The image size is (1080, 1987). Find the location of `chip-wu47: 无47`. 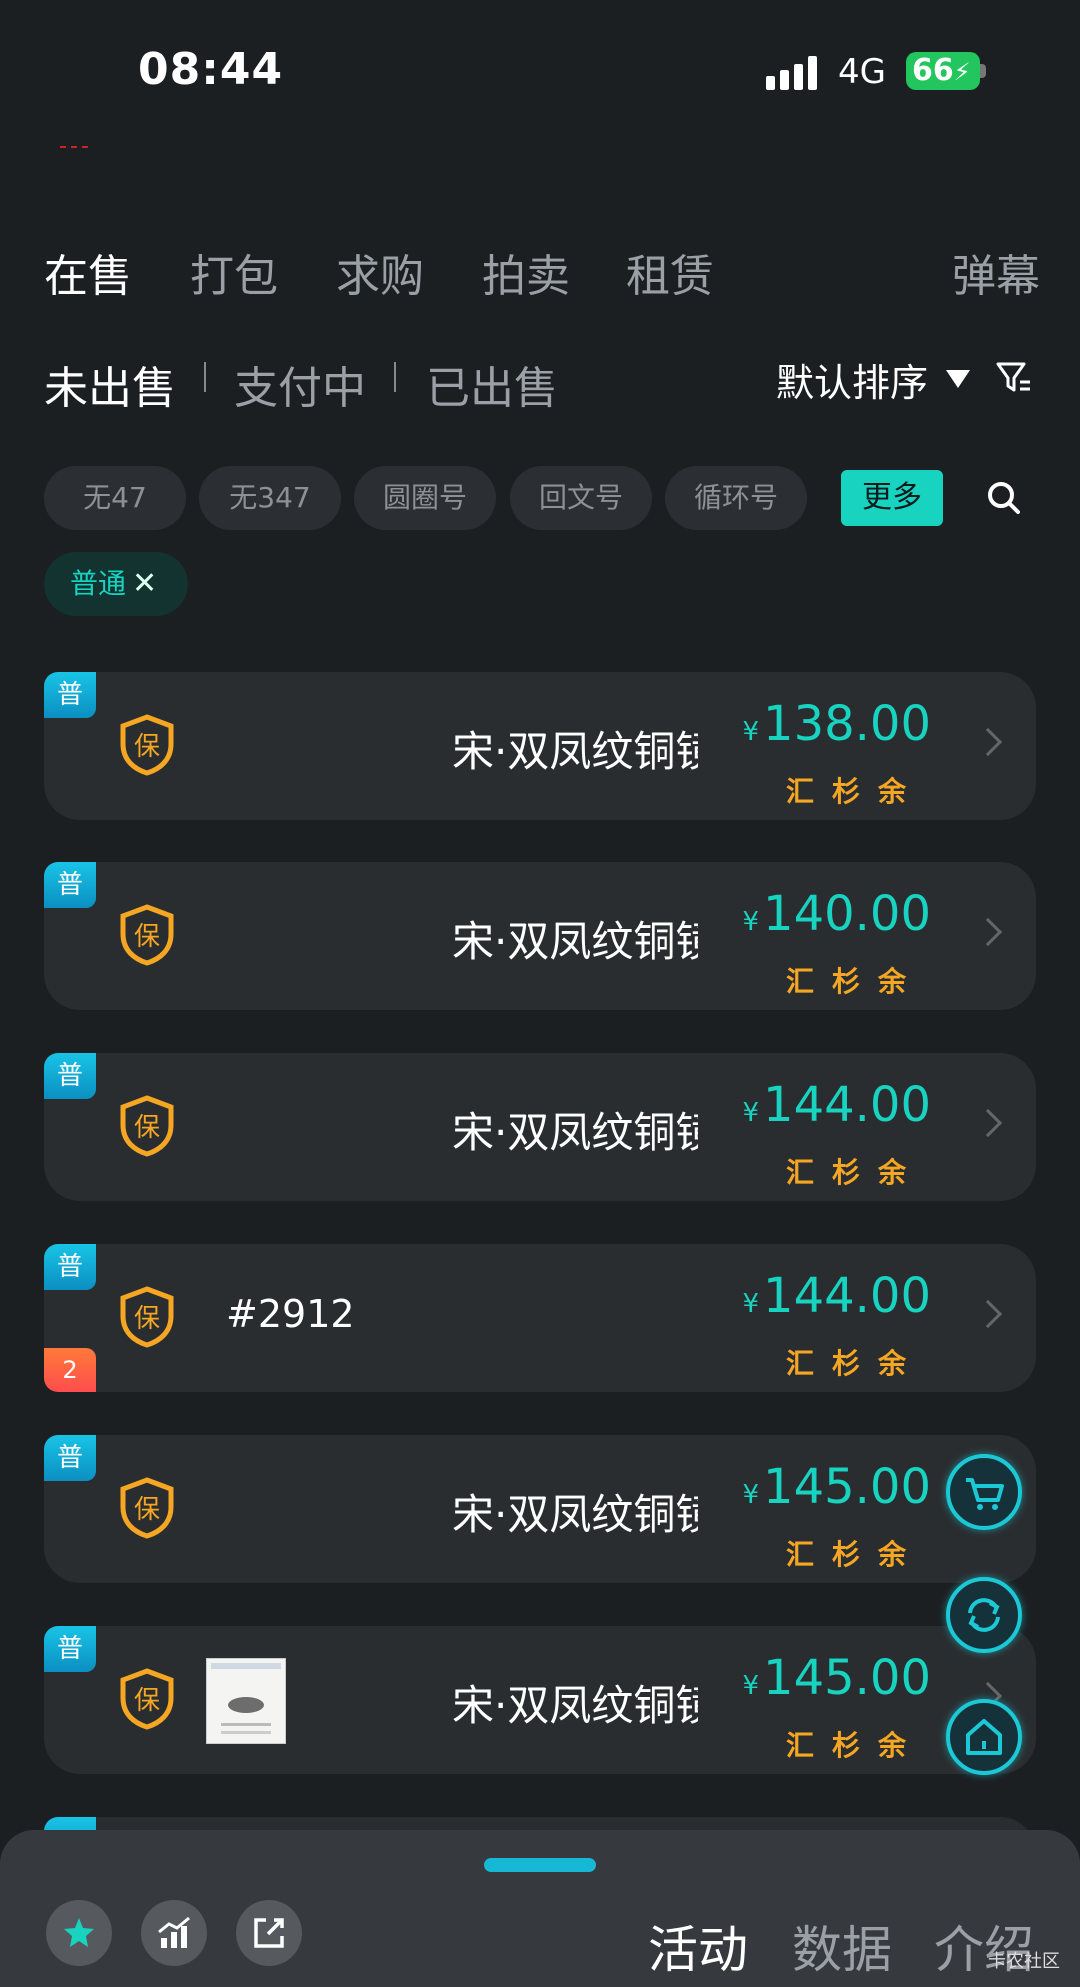

chip-wu47: 无47 is located at coordinates (115, 498).